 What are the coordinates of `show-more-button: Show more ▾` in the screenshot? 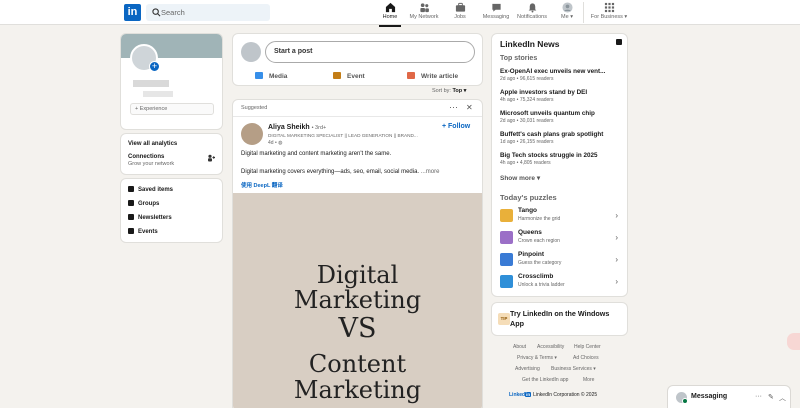 It's located at (520, 178).